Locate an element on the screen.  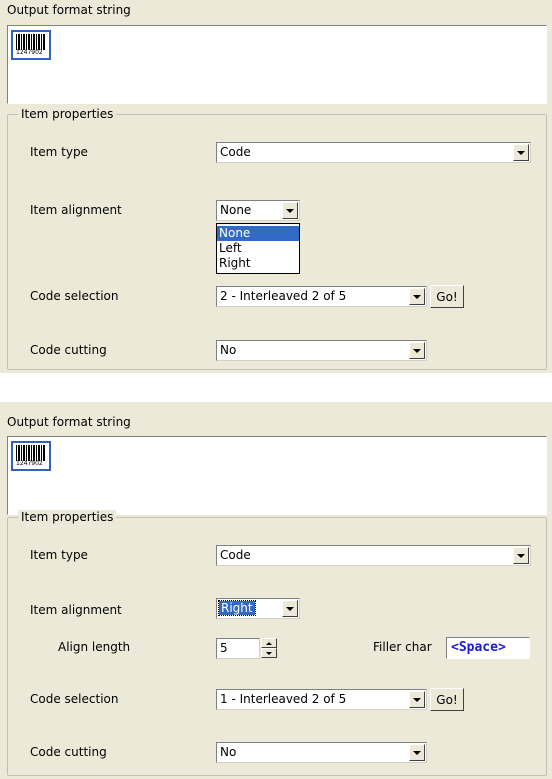
align-length-input: 5 is located at coordinates (238, 648).